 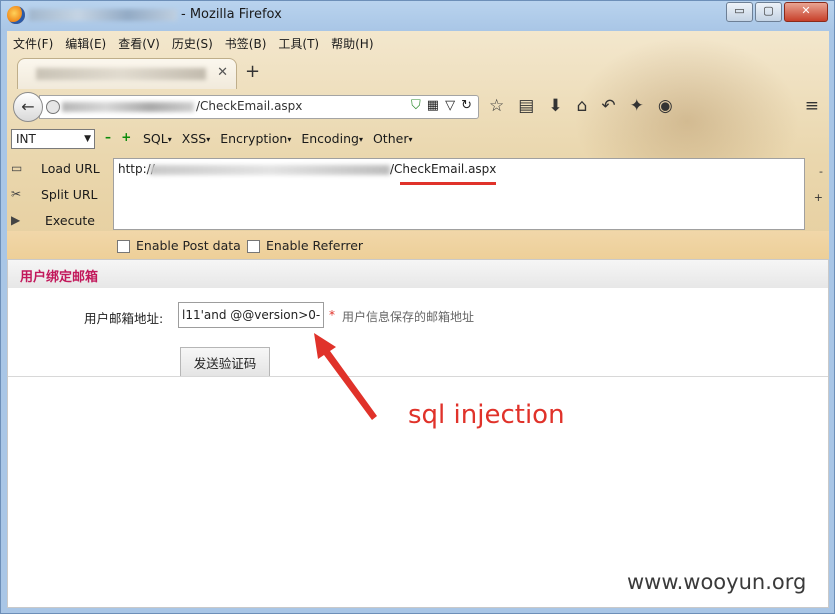 I want to click on hamburger-menu-icon: ≡, so click(x=812, y=106).